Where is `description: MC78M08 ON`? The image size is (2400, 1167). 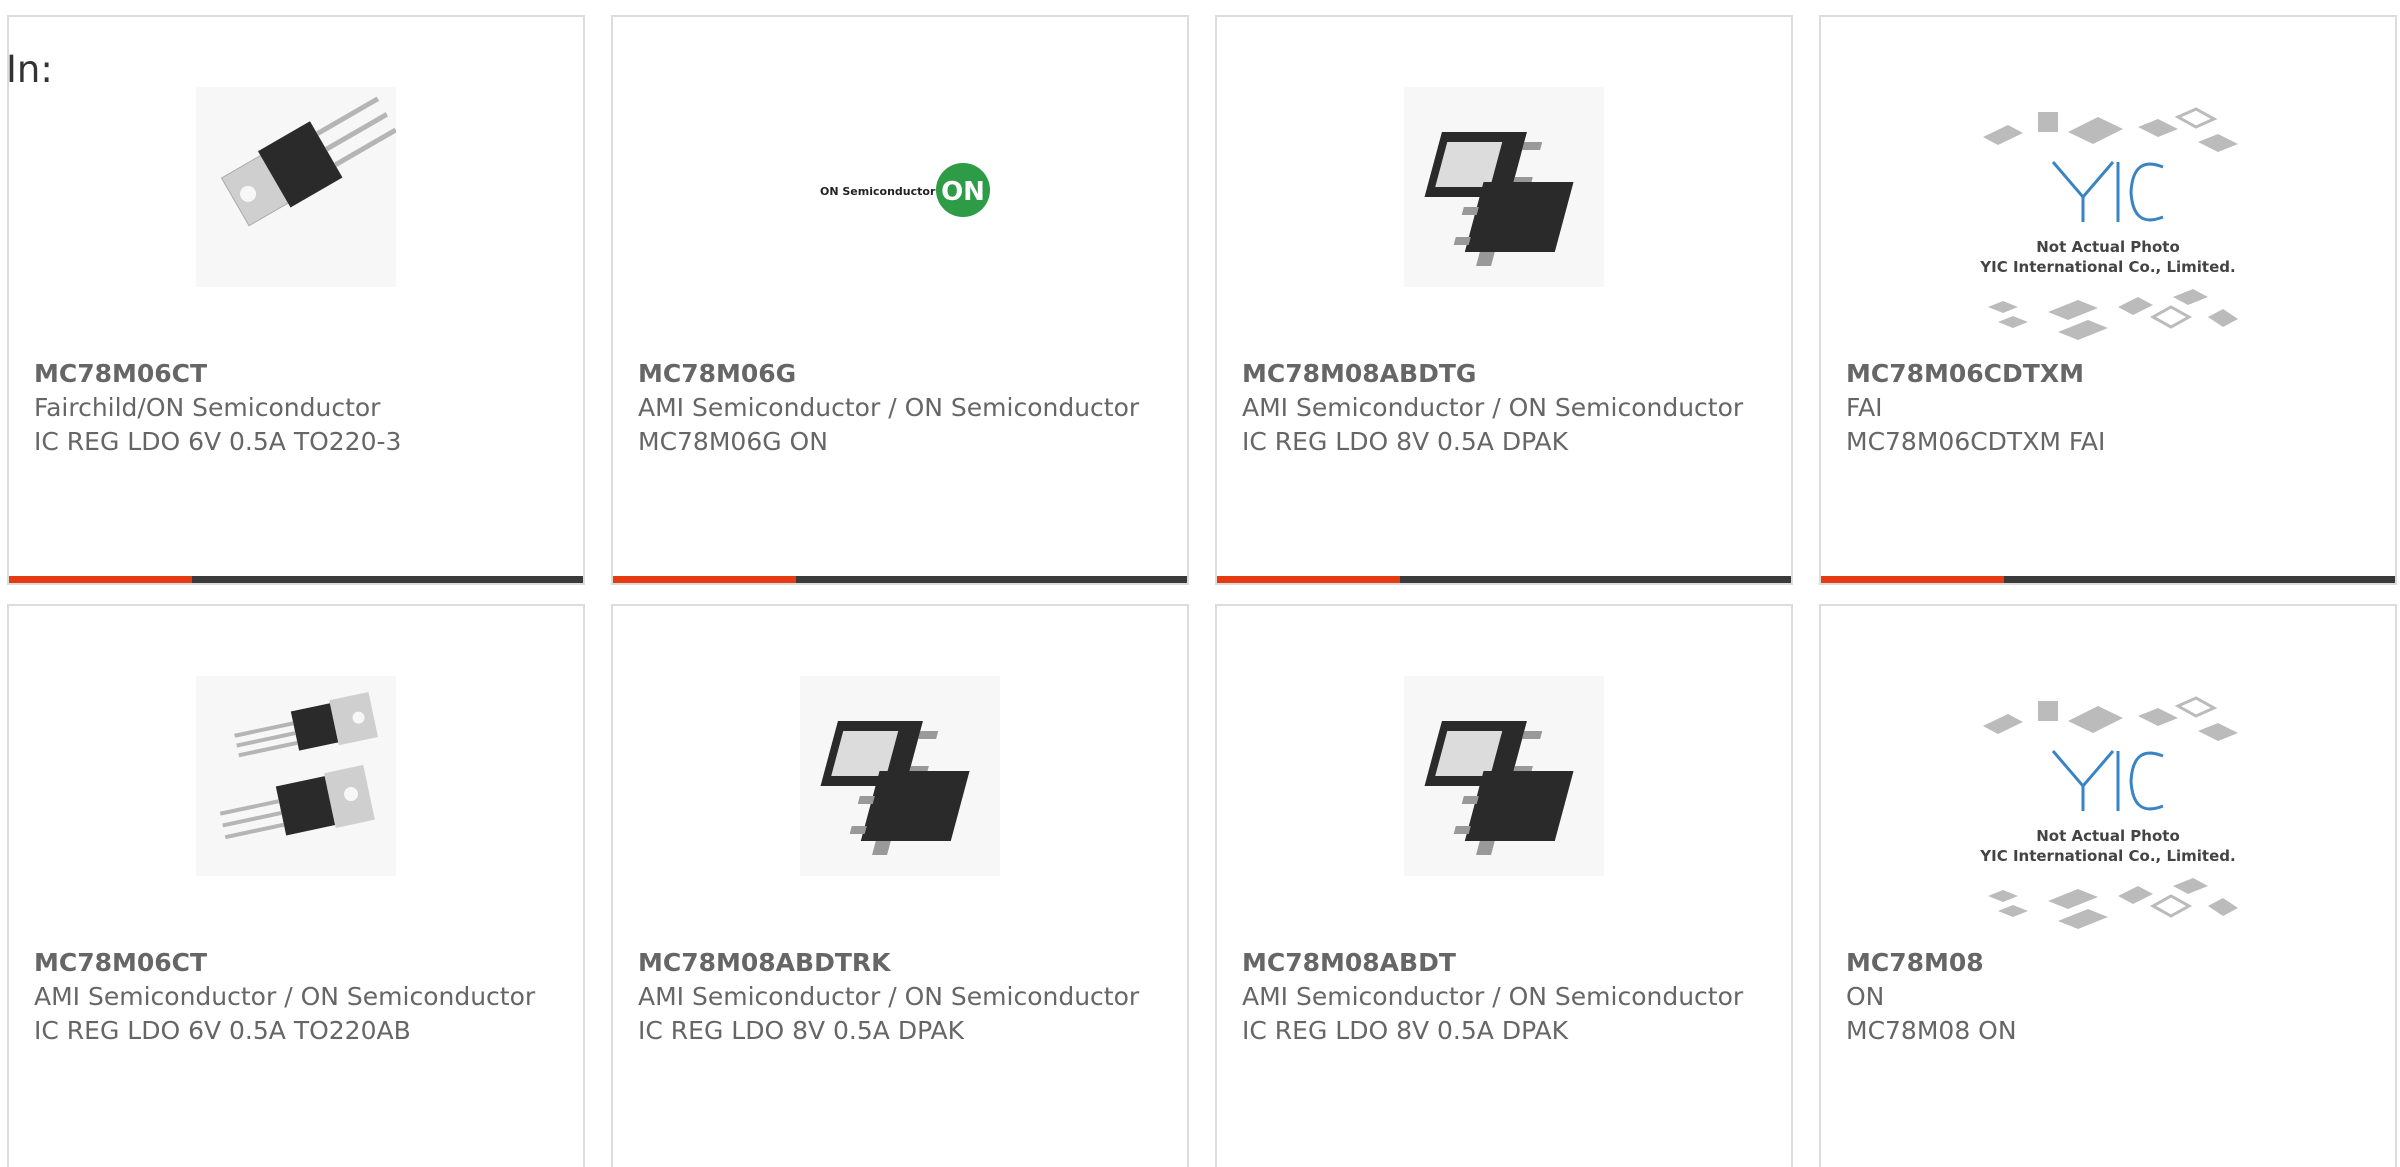
description: MC78M08 ON is located at coordinates (1931, 1030).